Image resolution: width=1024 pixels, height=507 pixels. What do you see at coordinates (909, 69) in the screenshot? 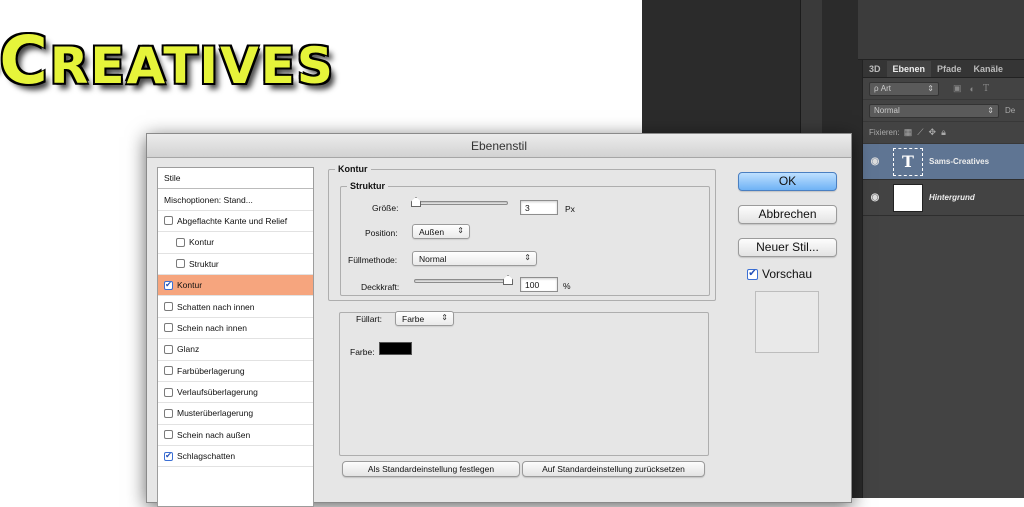
I see `tab-layers: Ebenen` at bounding box center [909, 69].